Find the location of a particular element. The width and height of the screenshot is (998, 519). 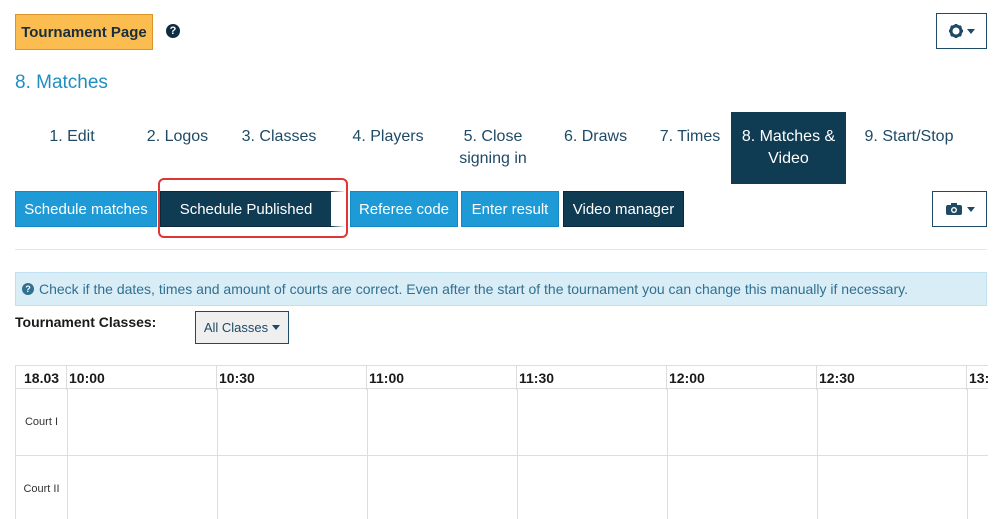

tournament-classes-label: Tournament Classes: is located at coordinates (86, 322).